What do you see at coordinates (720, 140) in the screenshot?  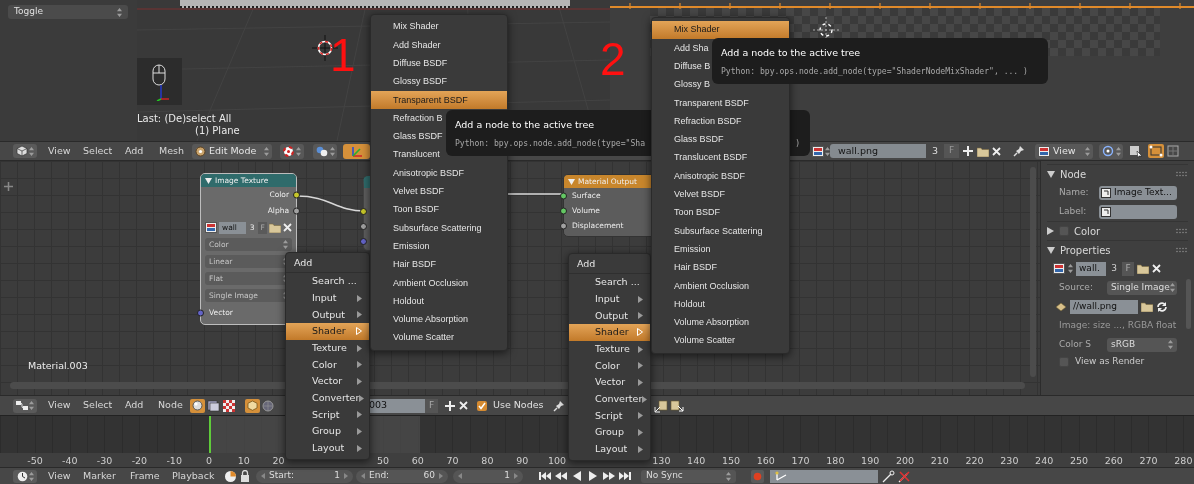 I see `menu-item: Glass BSDF` at bounding box center [720, 140].